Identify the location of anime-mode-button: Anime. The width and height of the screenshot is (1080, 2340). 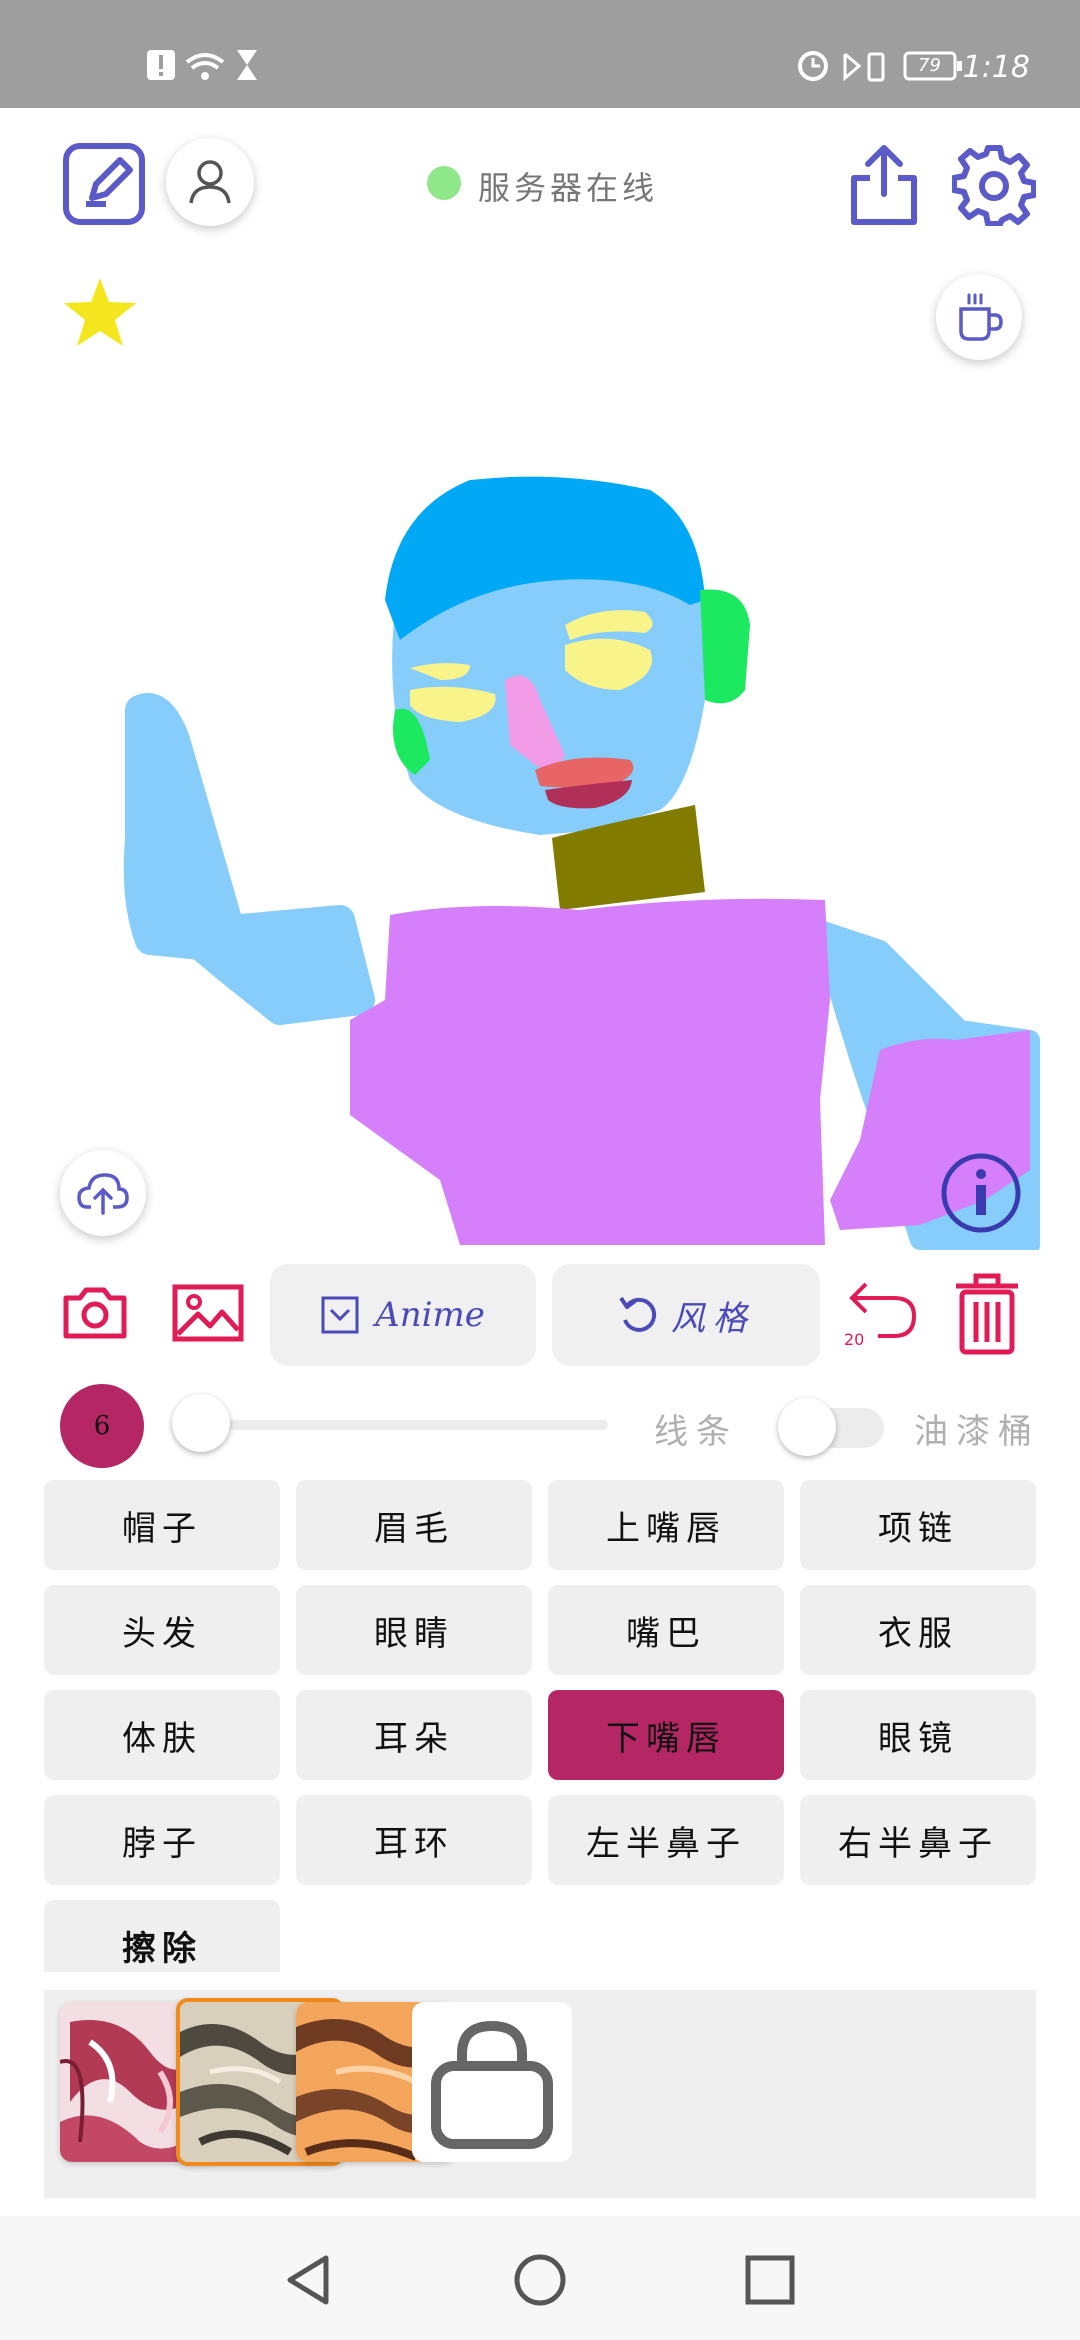
(403, 1315).